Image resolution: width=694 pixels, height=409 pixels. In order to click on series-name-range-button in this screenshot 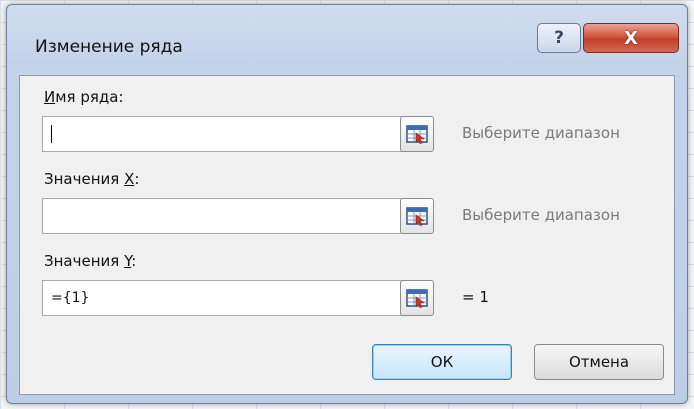, I will do `click(417, 134)`.